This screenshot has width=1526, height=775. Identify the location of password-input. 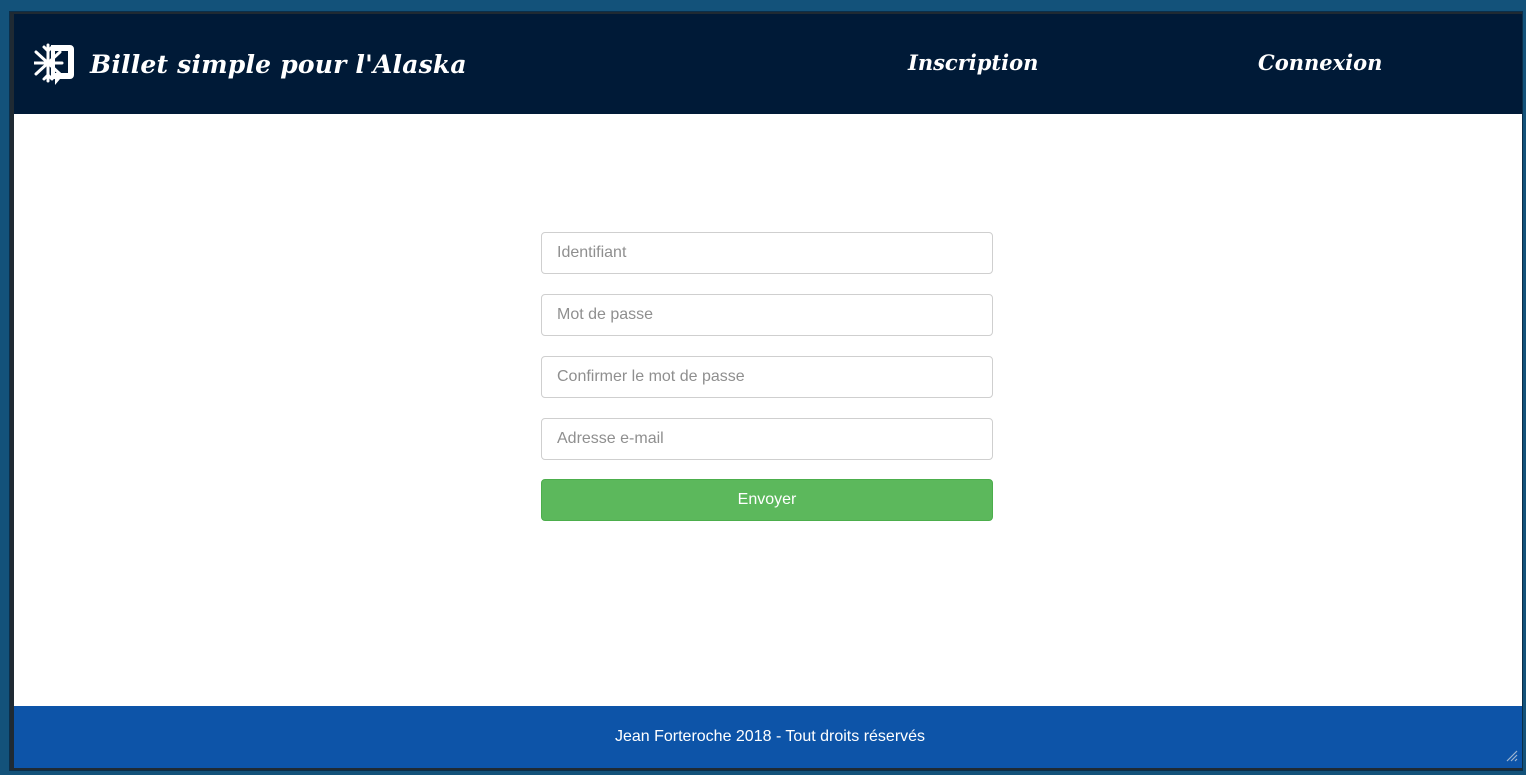
(767, 315).